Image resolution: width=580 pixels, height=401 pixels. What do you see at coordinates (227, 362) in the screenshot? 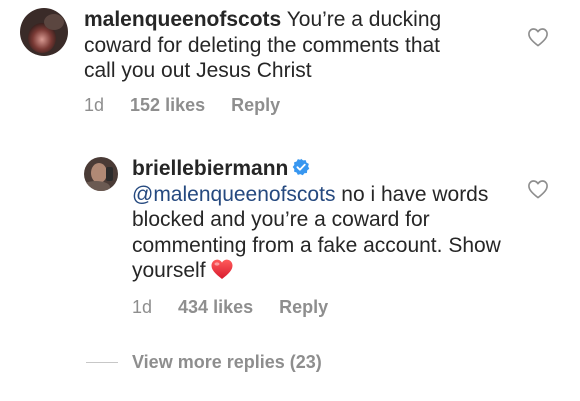
I see `view-more-replies-label: View more replies (23)` at bounding box center [227, 362].